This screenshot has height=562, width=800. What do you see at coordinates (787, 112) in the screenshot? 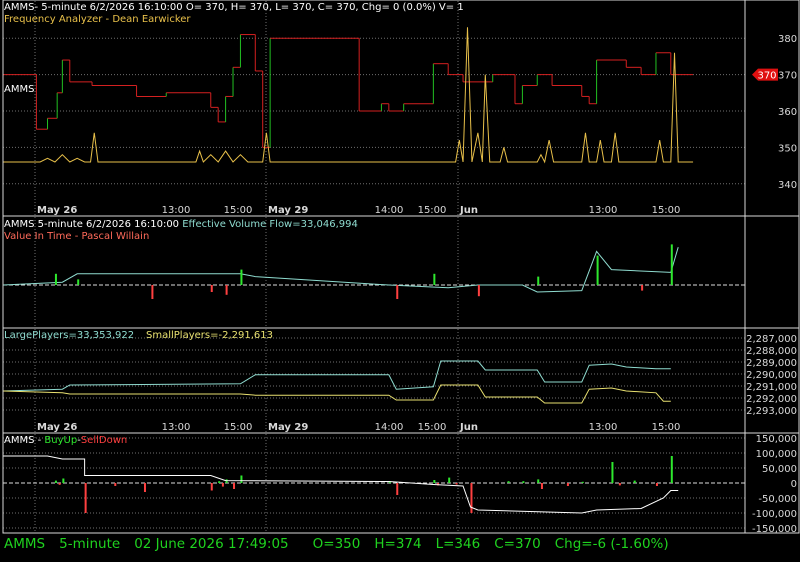
I see `price-y-tick: 360` at bounding box center [787, 112].